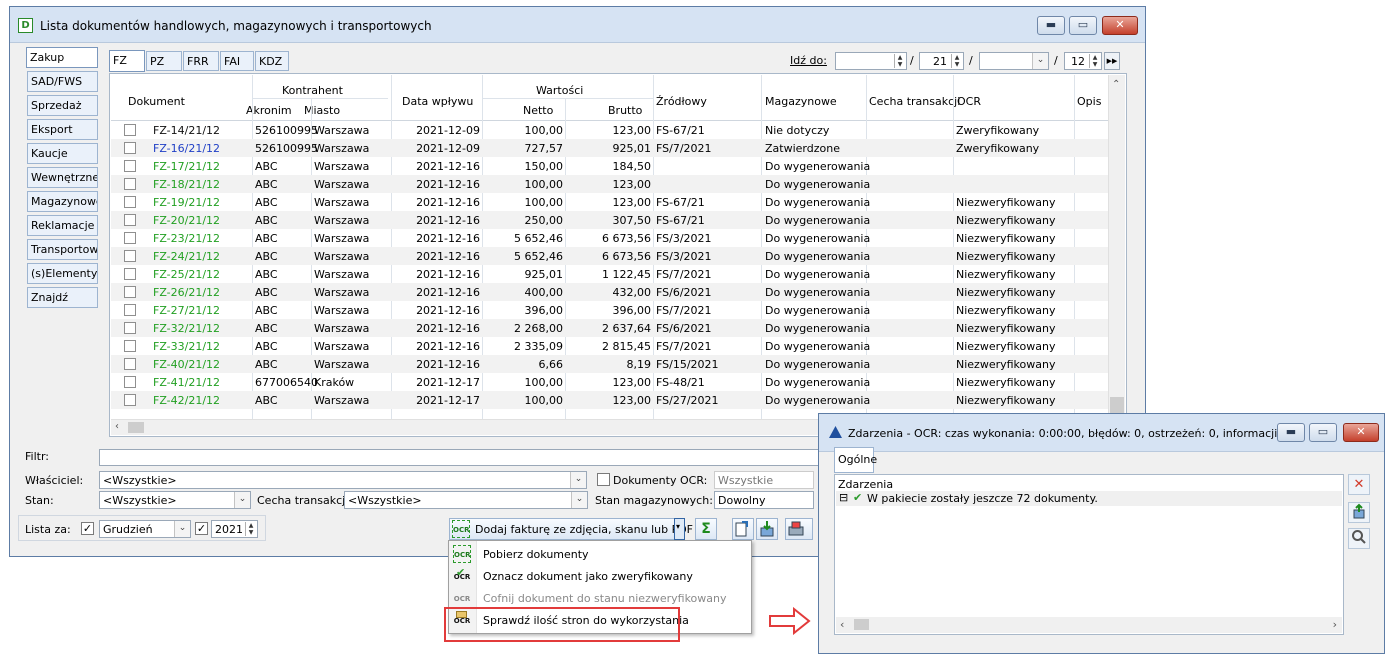  Describe the element at coordinates (272, 61) in the screenshot. I see `tab-kdz: KDZ` at that location.